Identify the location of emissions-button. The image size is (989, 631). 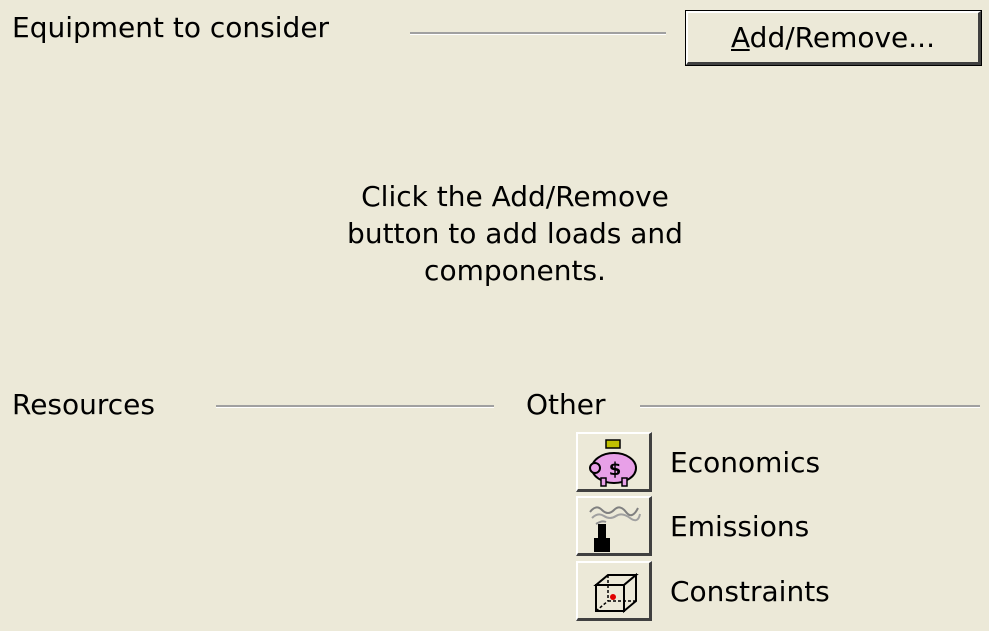
(614, 526).